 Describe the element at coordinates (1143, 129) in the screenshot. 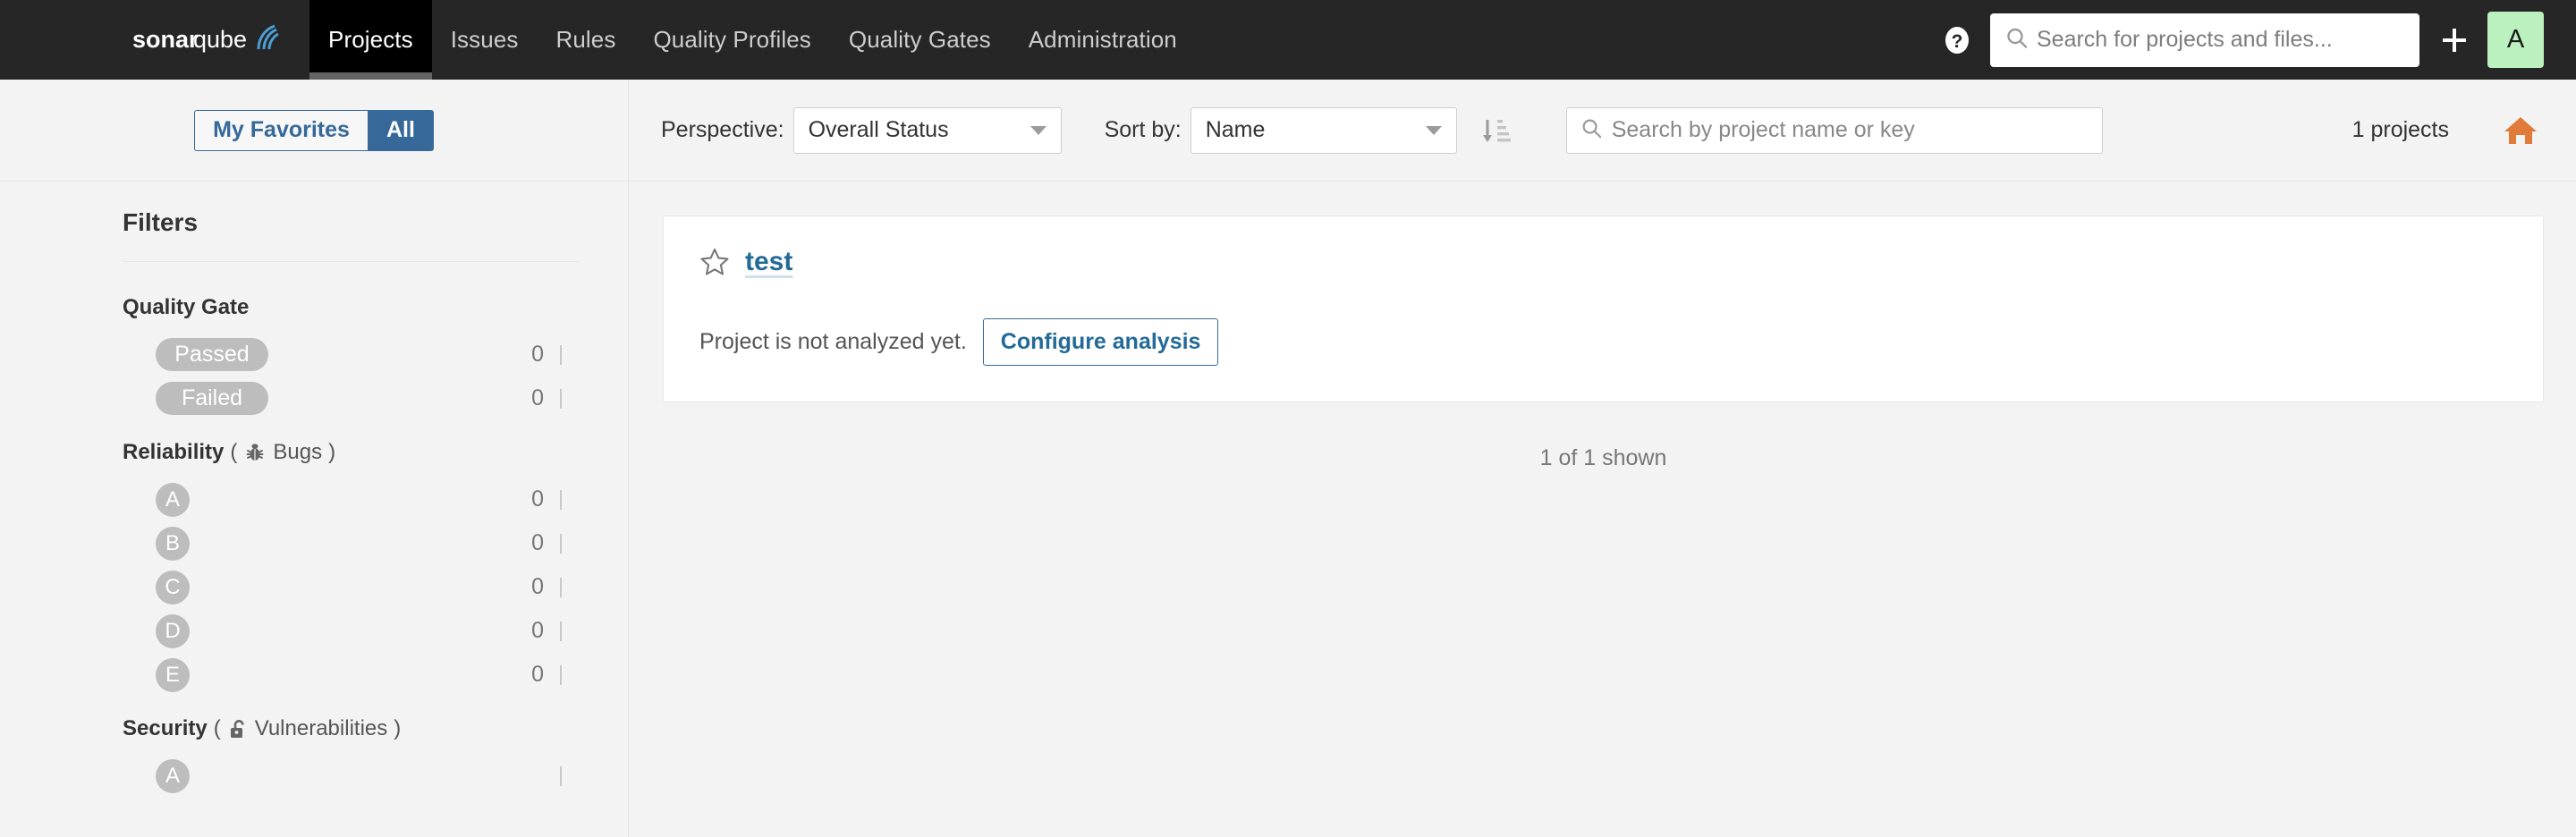

I see `sortby-label: Sort by:` at that location.